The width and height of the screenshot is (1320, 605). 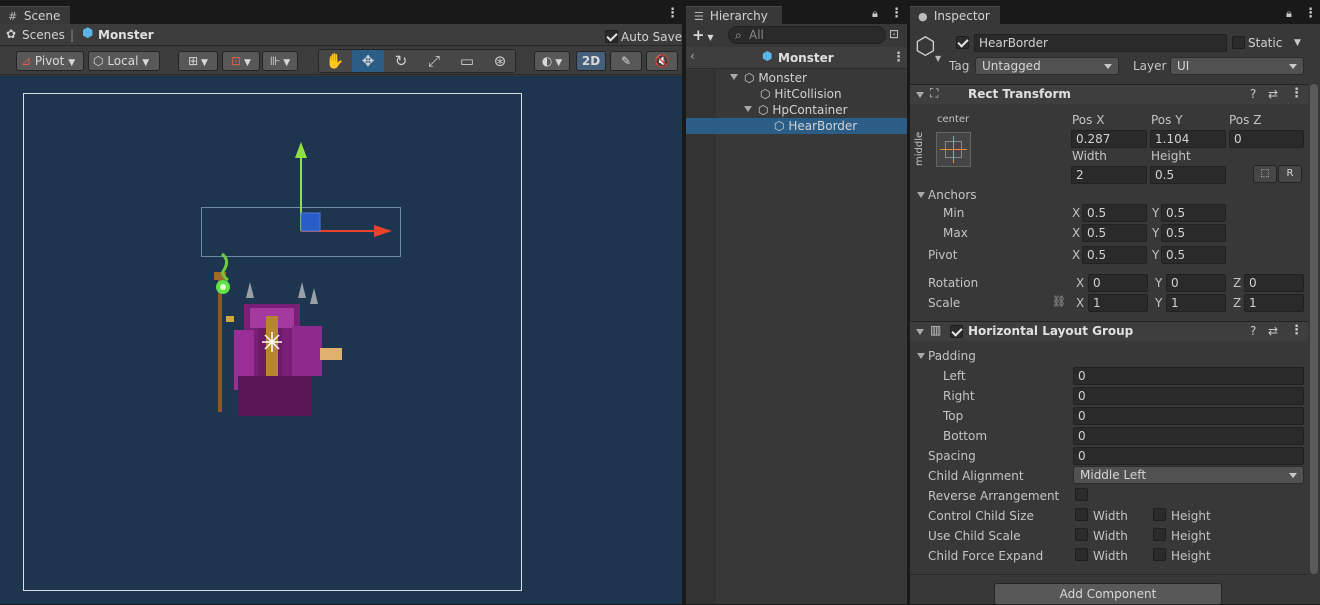 I want to click on toggle-2d-button: 2D, so click(x=591, y=61).